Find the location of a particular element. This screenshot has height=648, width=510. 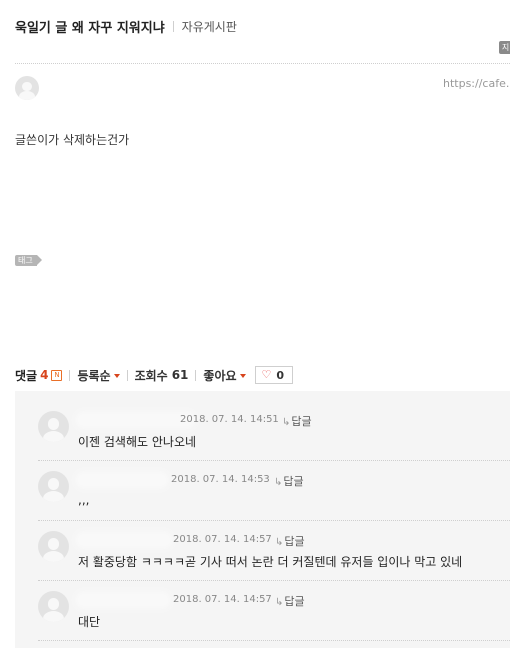

post-header: 욱일기 글 왜 자꾸 지워지냐 자유게시판 is located at coordinates (126, 26).